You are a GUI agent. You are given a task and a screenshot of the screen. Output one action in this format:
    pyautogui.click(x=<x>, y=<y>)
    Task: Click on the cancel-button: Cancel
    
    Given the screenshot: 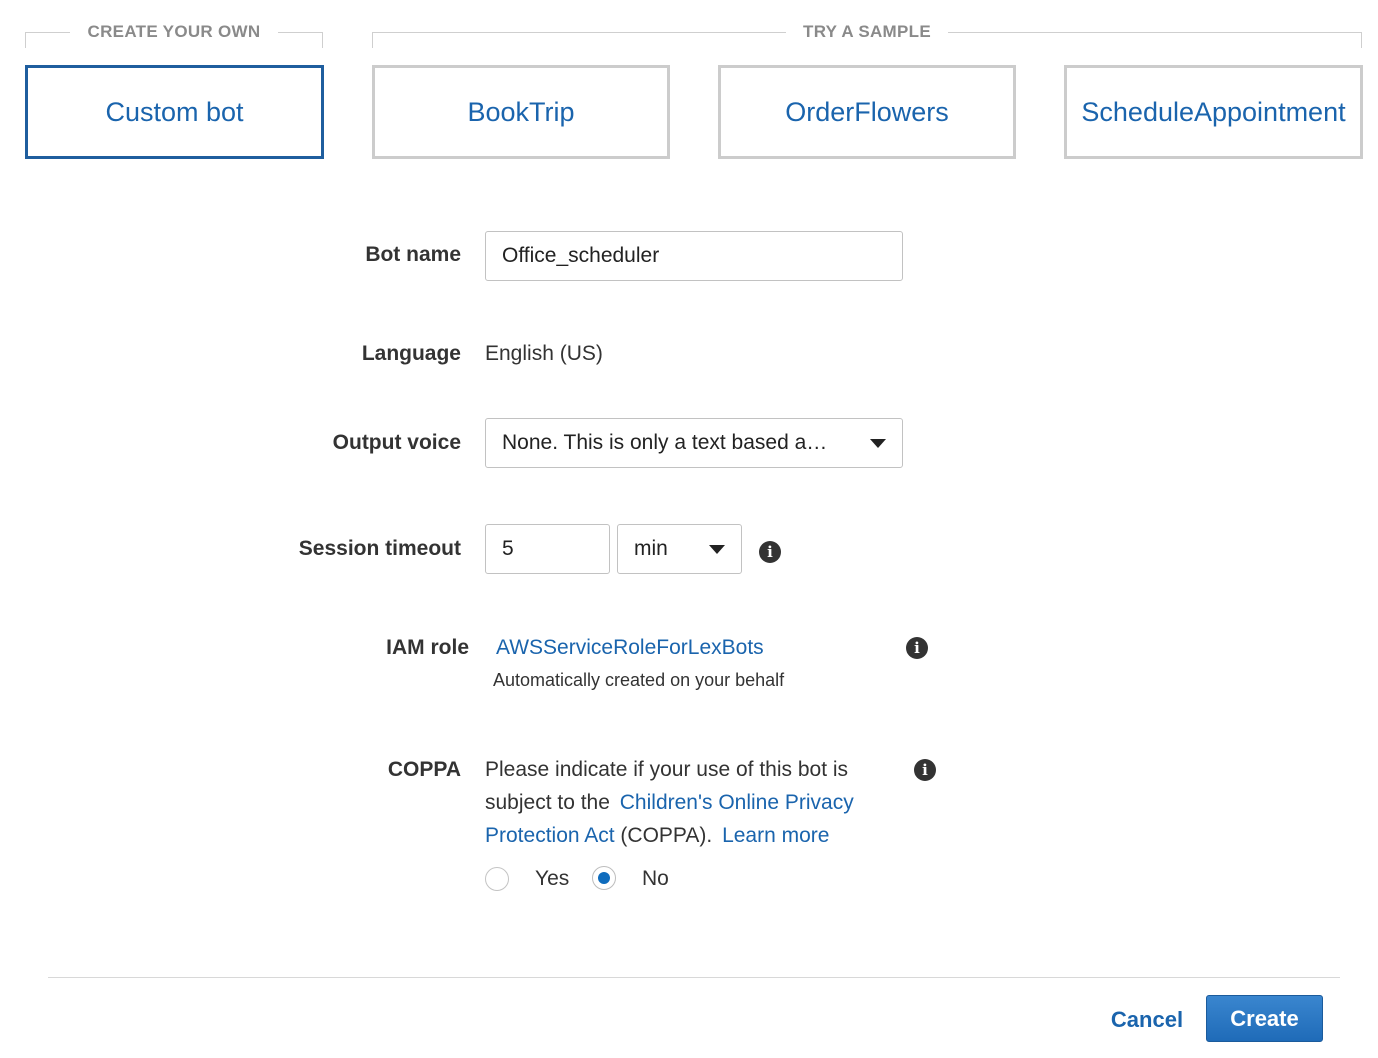 What is the action you would take?
    pyautogui.click(x=1147, y=1020)
    